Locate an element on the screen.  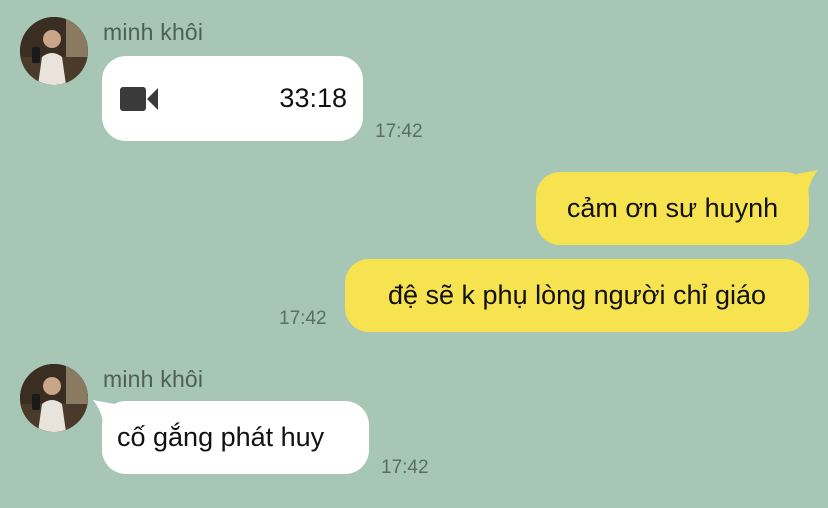
message-text: đệ sẽ k phụ lòng người chỉ giáo is located at coordinates (577, 295).